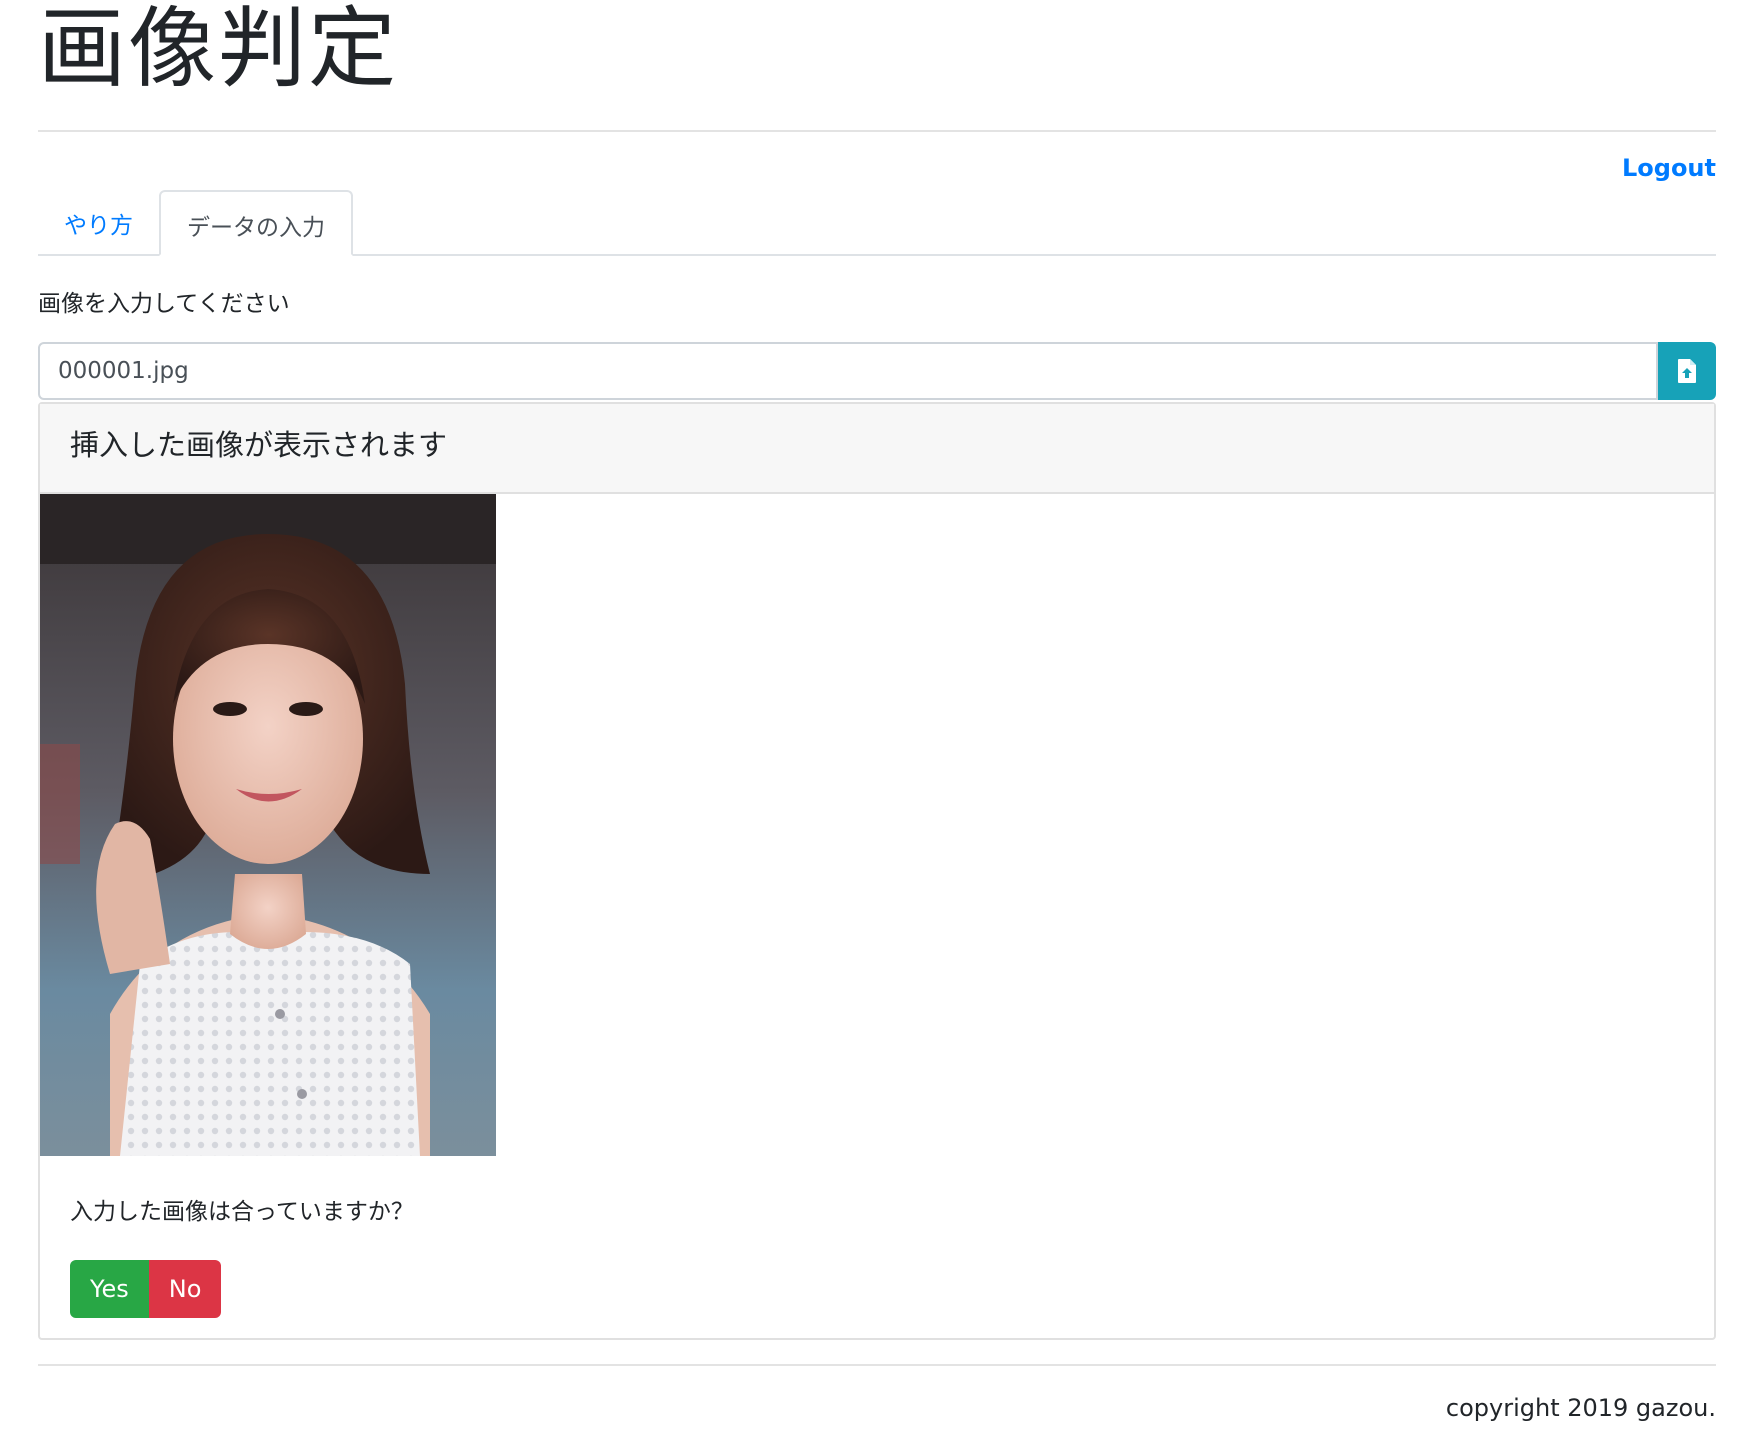 This screenshot has height=1450, width=1760. Describe the element at coordinates (164, 304) in the screenshot. I see `instruction-text: 画像を入力してください` at that location.